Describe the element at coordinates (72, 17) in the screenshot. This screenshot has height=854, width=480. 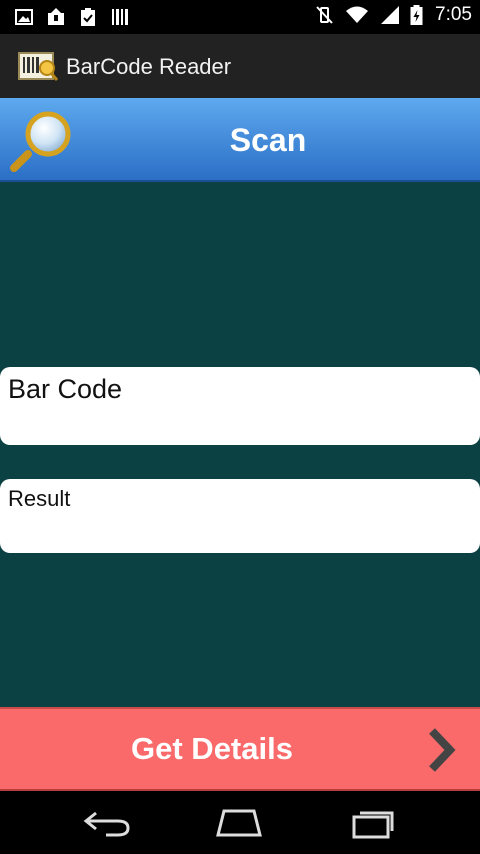
I see `notification-icons` at that location.